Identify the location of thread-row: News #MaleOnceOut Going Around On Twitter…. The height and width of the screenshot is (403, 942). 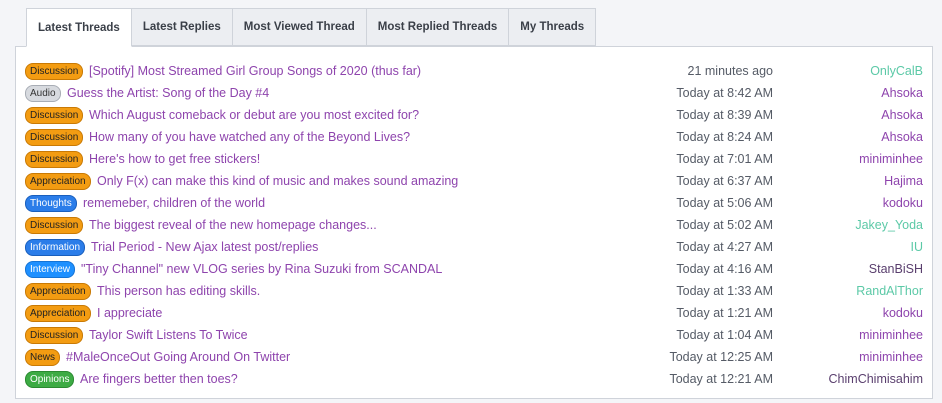
(474, 358).